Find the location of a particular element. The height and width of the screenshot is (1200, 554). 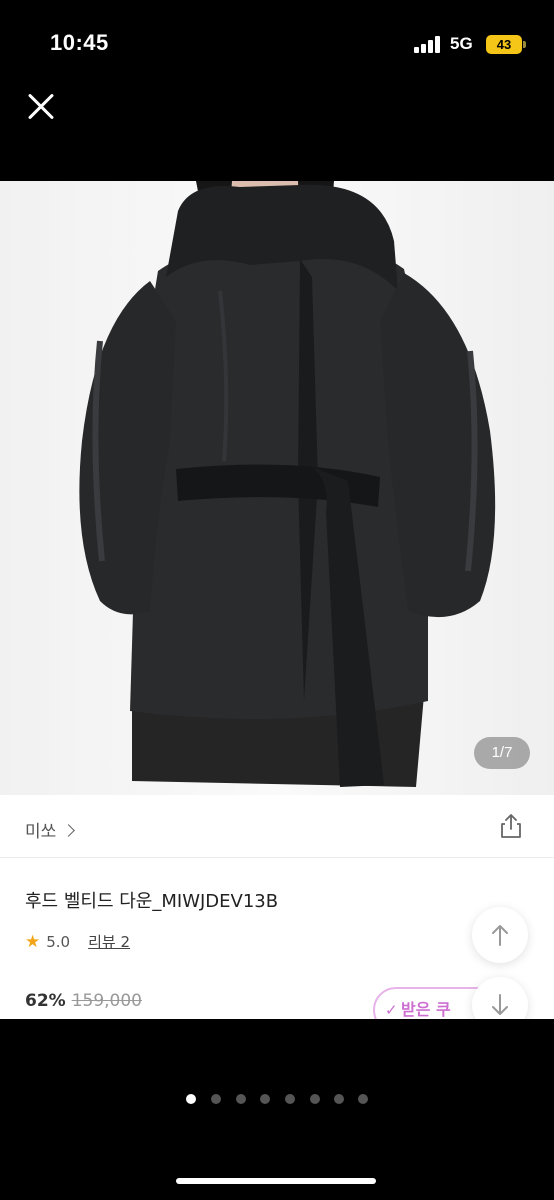

network-type: 5G is located at coordinates (461, 43).